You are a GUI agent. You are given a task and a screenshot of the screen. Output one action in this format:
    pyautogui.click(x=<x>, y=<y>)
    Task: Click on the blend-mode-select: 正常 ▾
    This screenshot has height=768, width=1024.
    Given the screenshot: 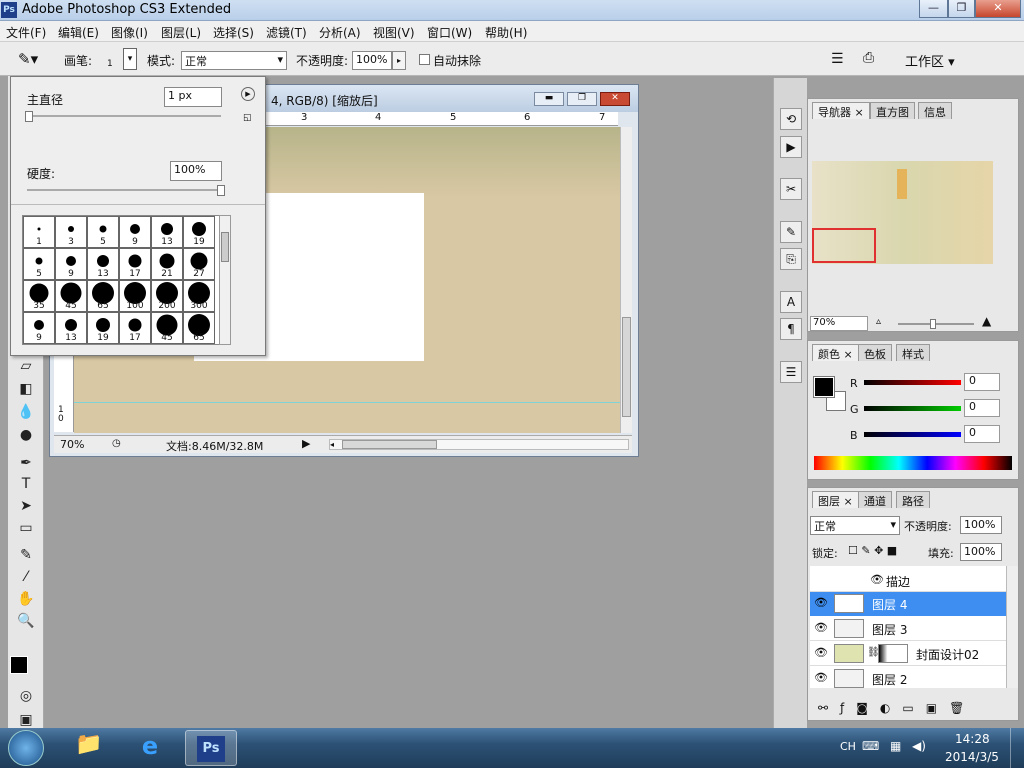 What is the action you would take?
    pyautogui.click(x=855, y=525)
    